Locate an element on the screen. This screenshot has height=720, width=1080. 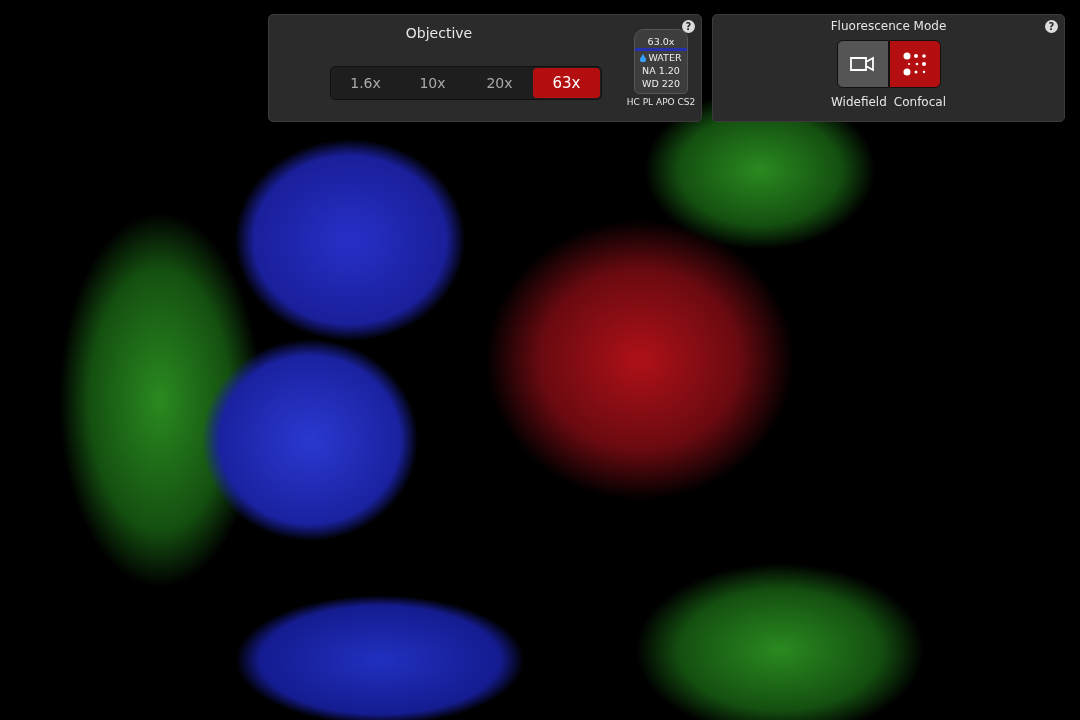
objective-option: 20x is located at coordinates (499, 83).